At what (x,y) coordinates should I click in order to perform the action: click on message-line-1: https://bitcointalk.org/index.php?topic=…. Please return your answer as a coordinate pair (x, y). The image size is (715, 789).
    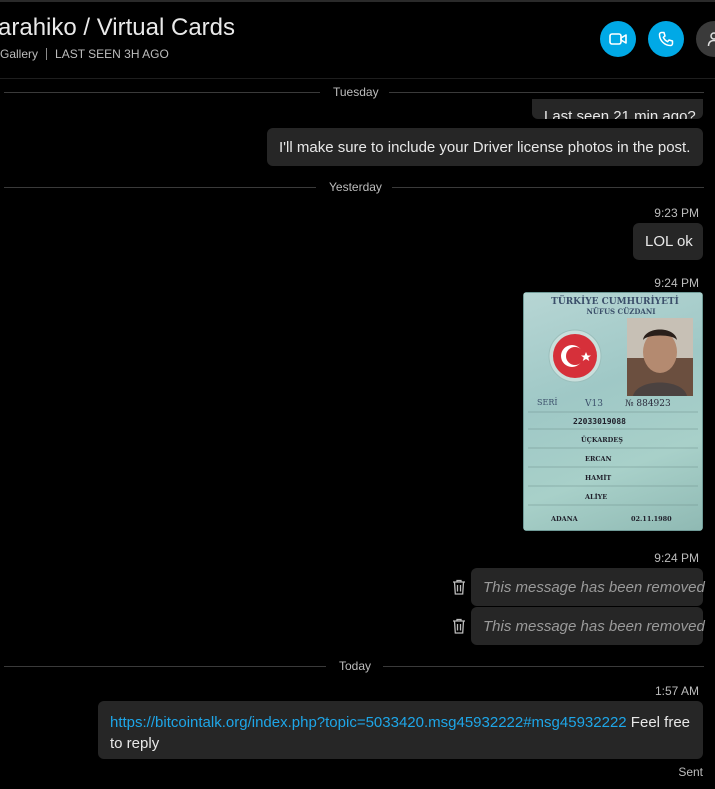
    Looking at the image, I should click on (400, 722).